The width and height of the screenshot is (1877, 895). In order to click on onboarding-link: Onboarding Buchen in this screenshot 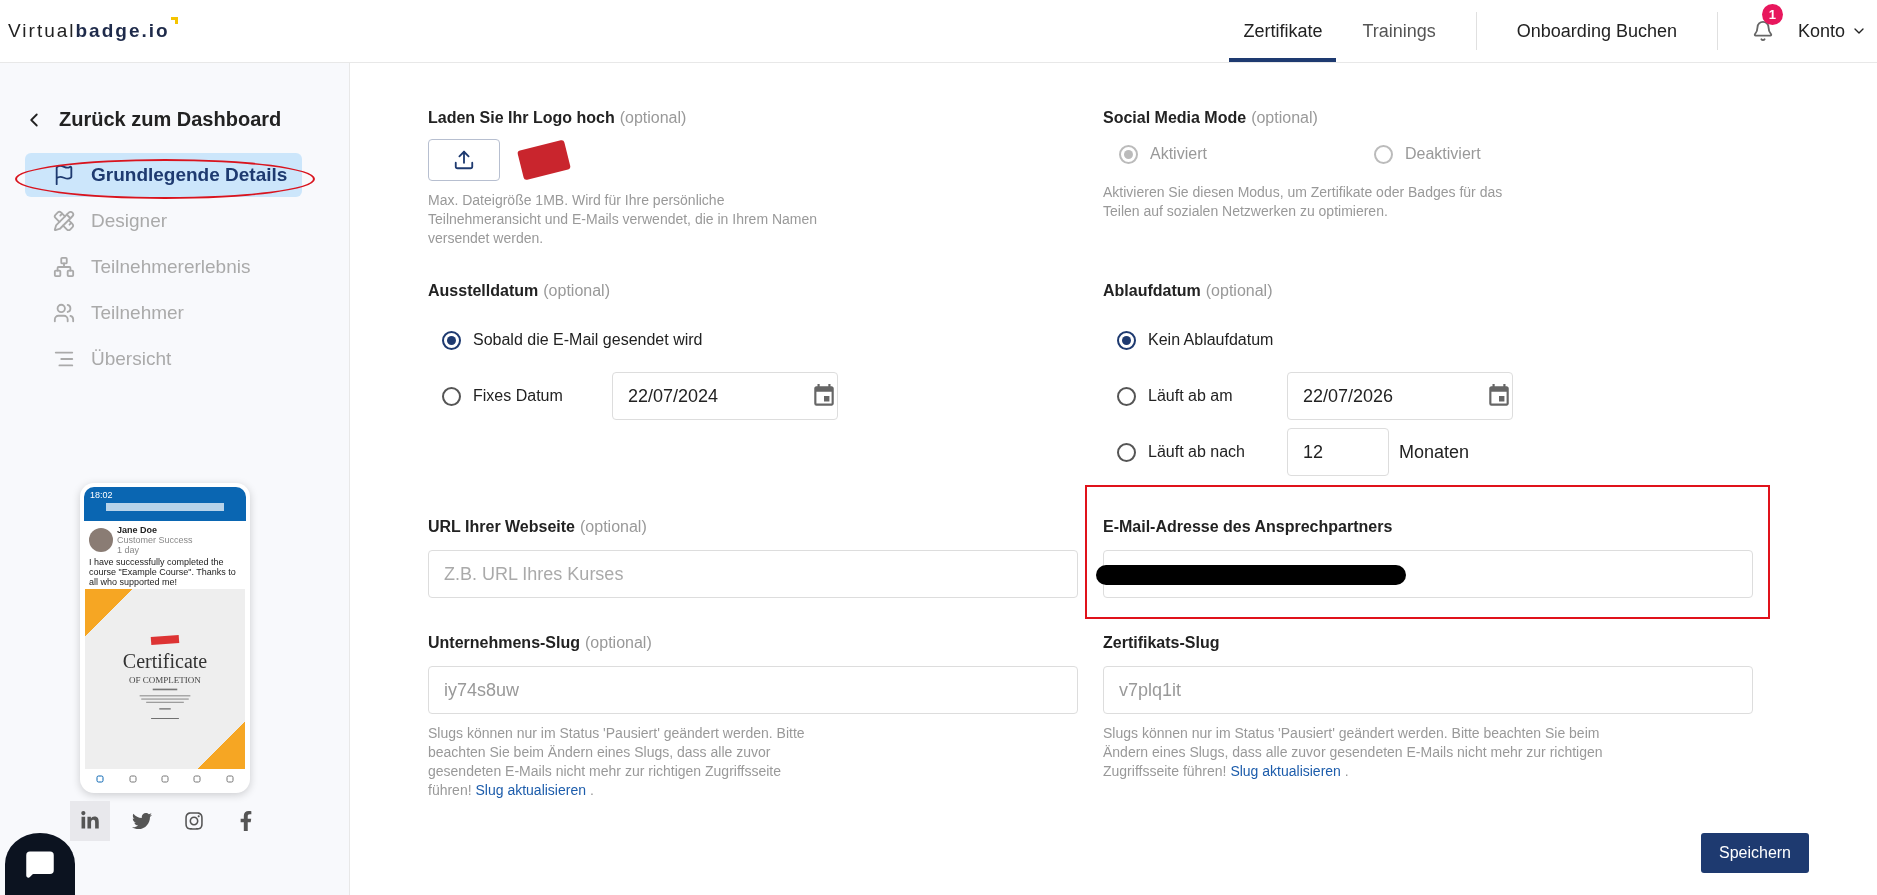, I will do `click(1596, 31)`.